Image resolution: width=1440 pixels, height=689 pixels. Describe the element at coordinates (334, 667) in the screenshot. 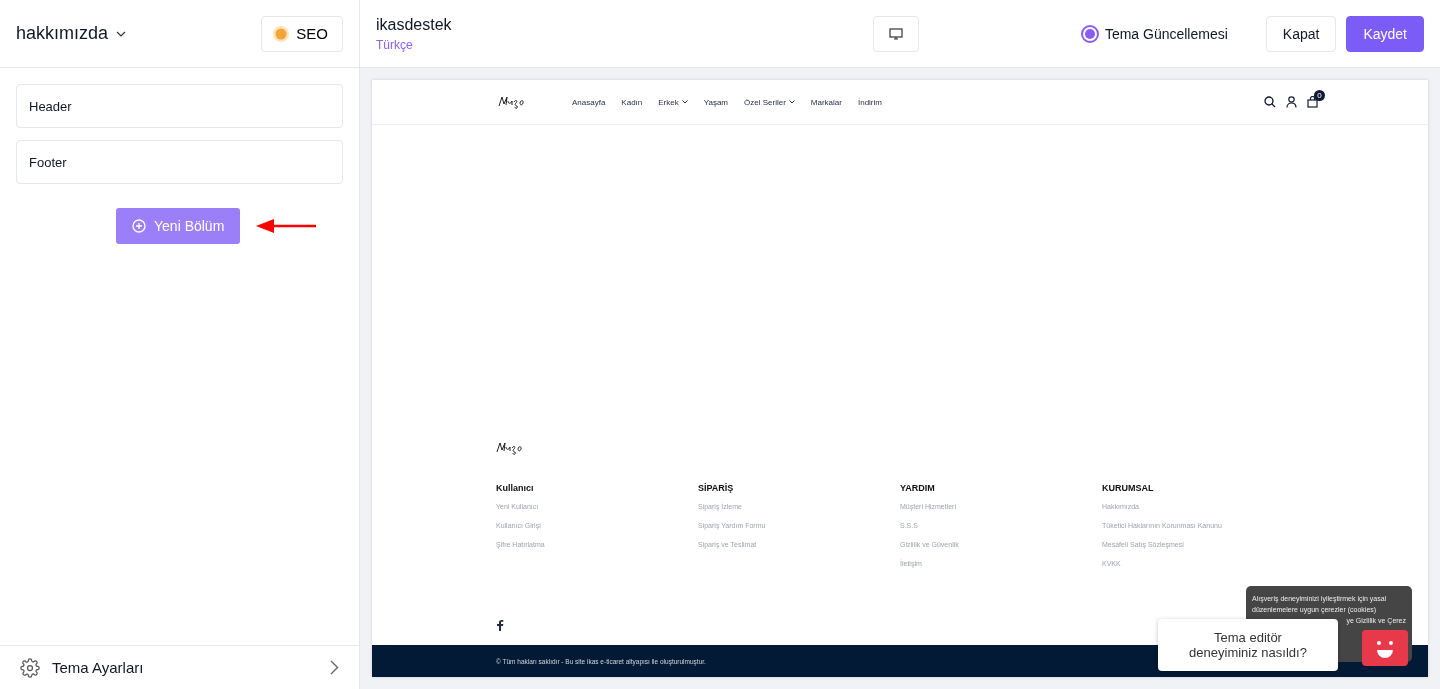

I see `chevron-right-icon` at that location.